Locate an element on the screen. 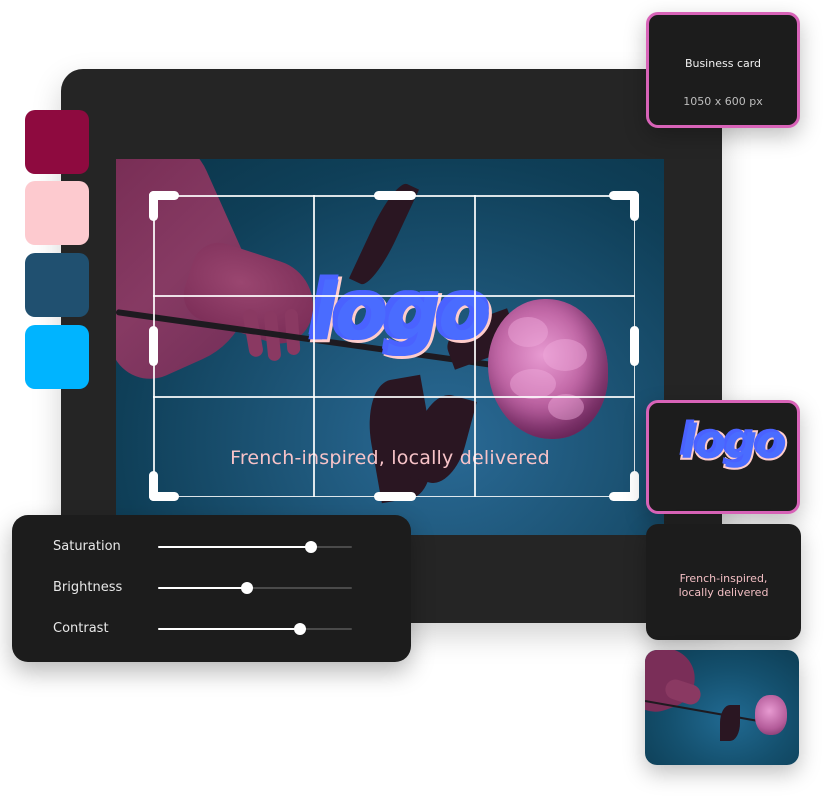  image-thumbnail-card is located at coordinates (722, 707).